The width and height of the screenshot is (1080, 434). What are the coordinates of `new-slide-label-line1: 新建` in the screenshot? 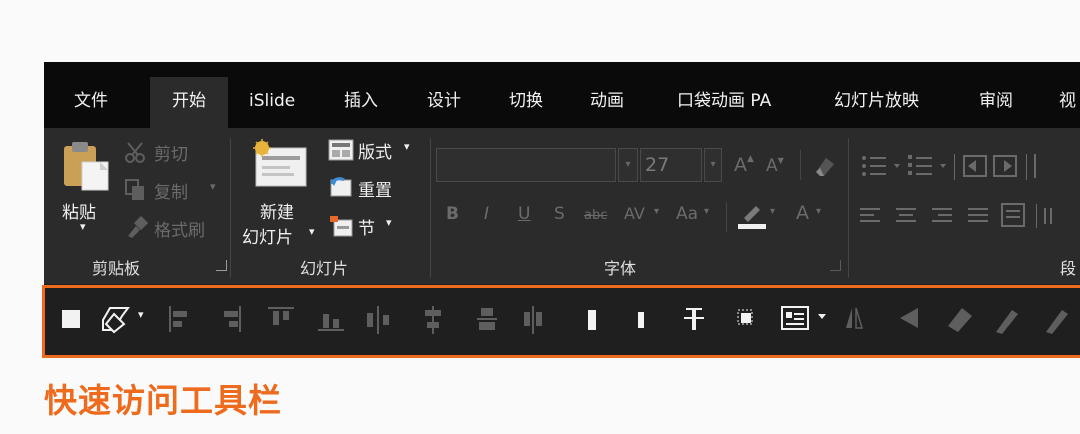 It's located at (277, 210).